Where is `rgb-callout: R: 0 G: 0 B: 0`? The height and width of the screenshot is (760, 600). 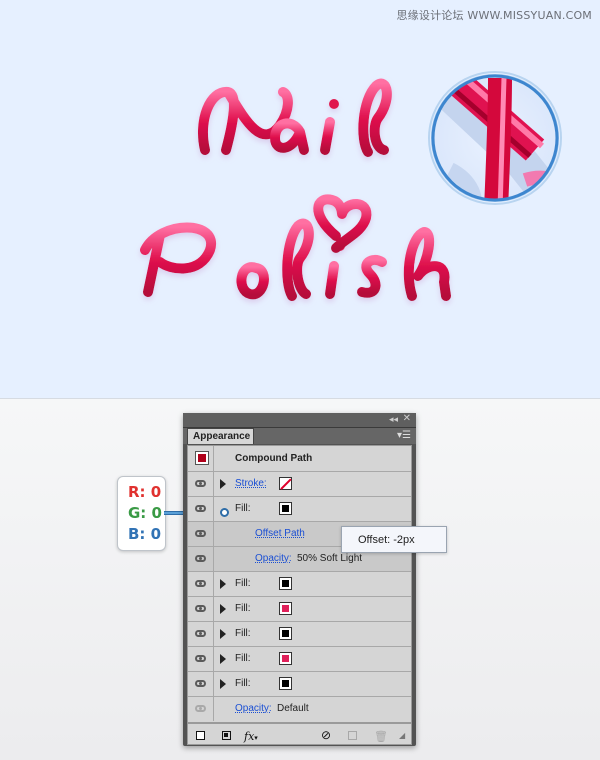
rgb-callout: R: 0 G: 0 B: 0 is located at coordinates (141, 513).